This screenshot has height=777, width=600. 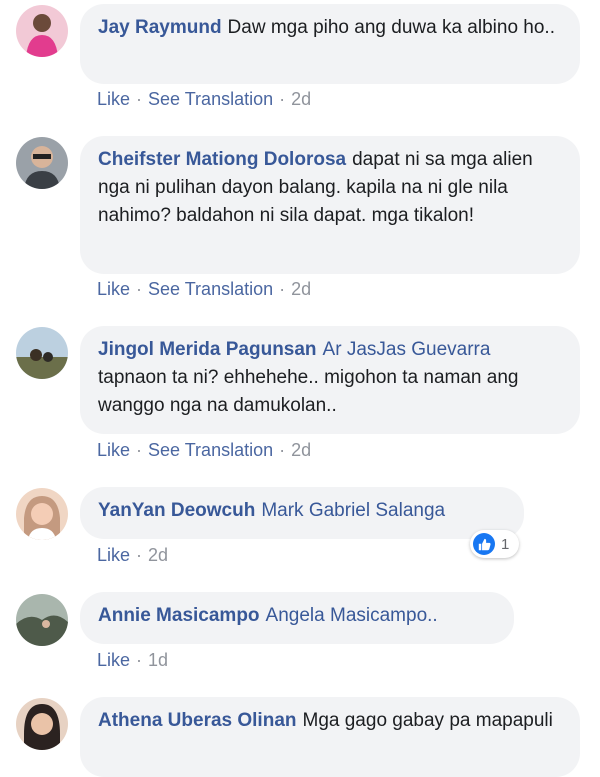 I want to click on thumbs-up-icon, so click(x=484, y=544).